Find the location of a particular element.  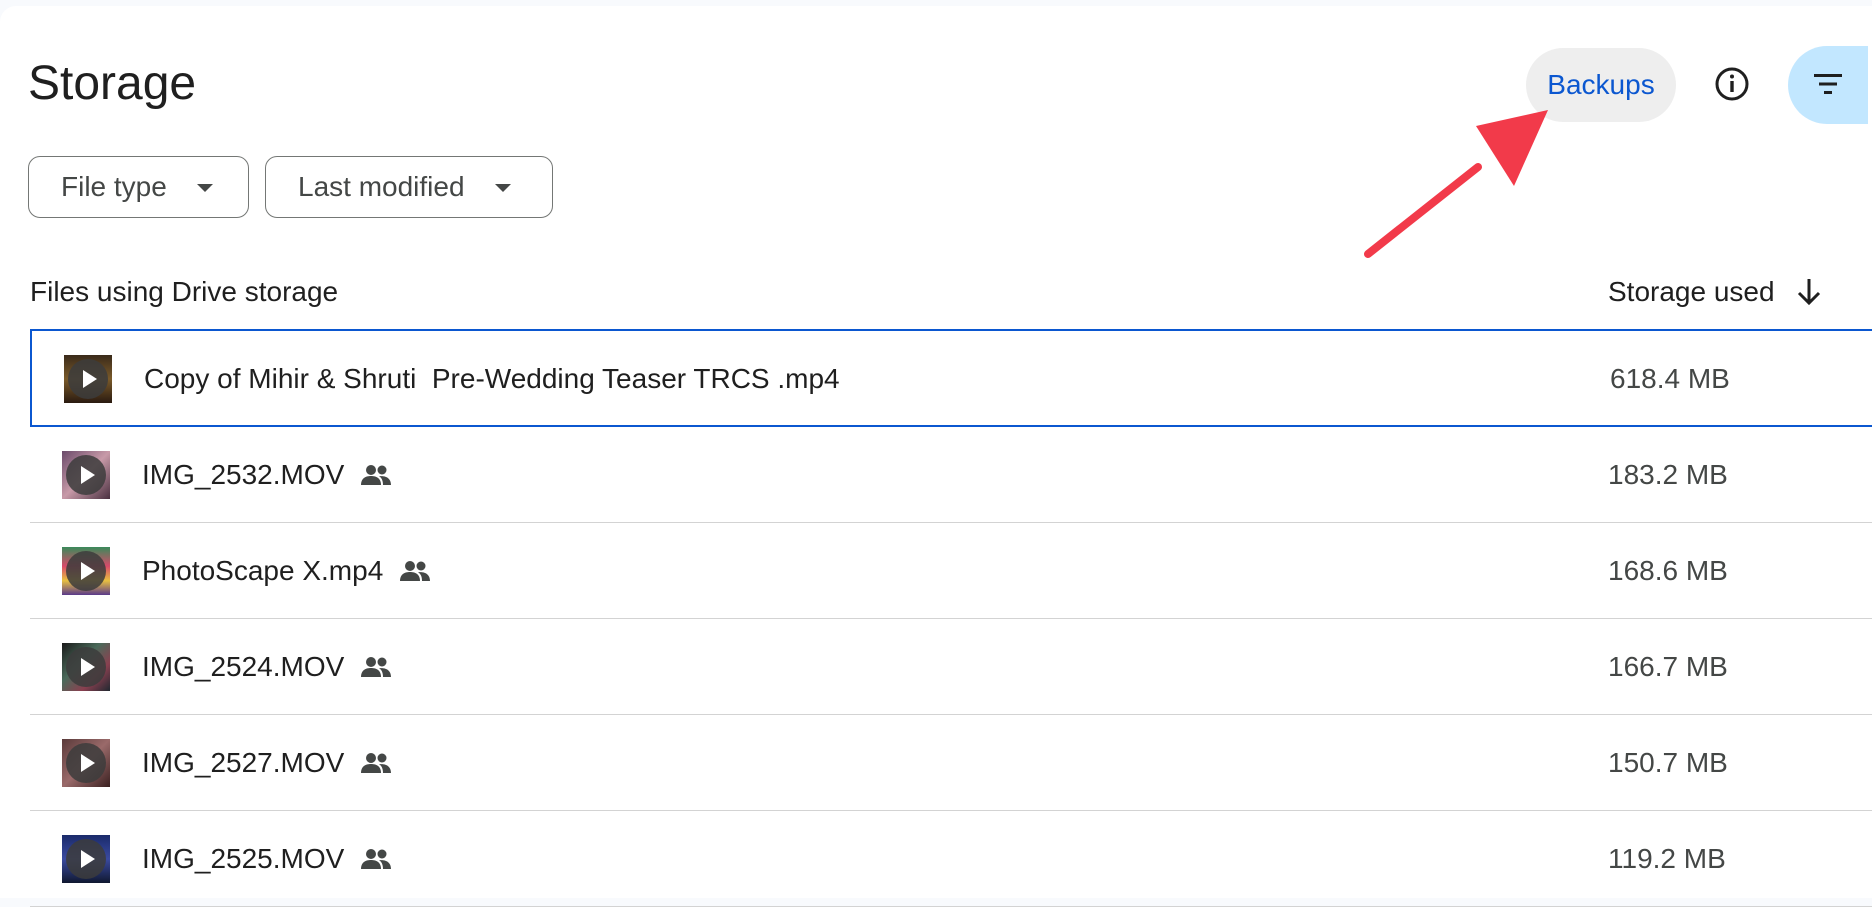

file-name: IMG_2527.MOV is located at coordinates (243, 763).